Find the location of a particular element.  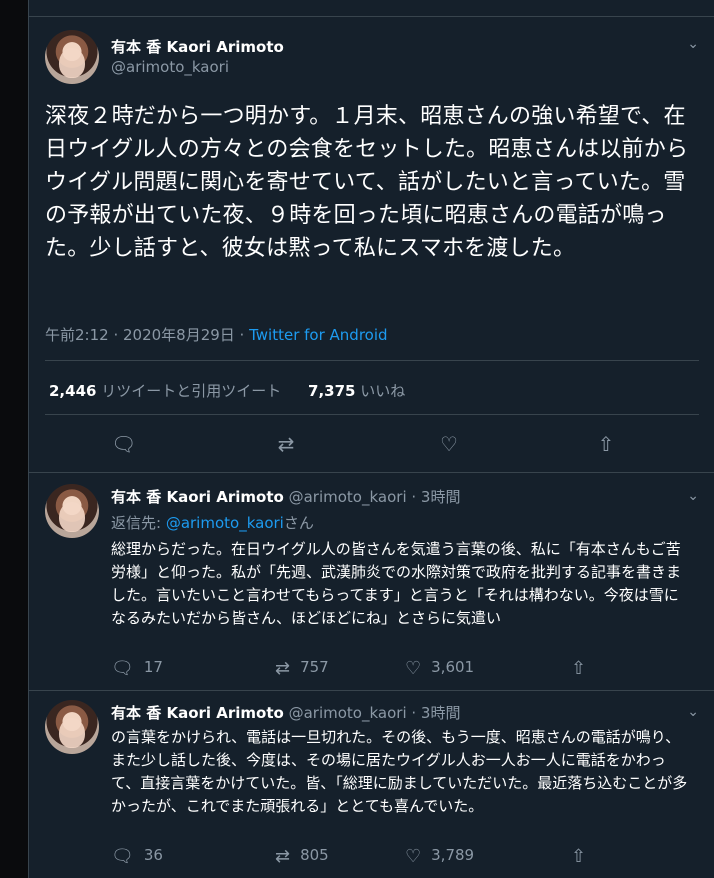

reply-button: 🗨︎ 17 is located at coordinates (137, 668).